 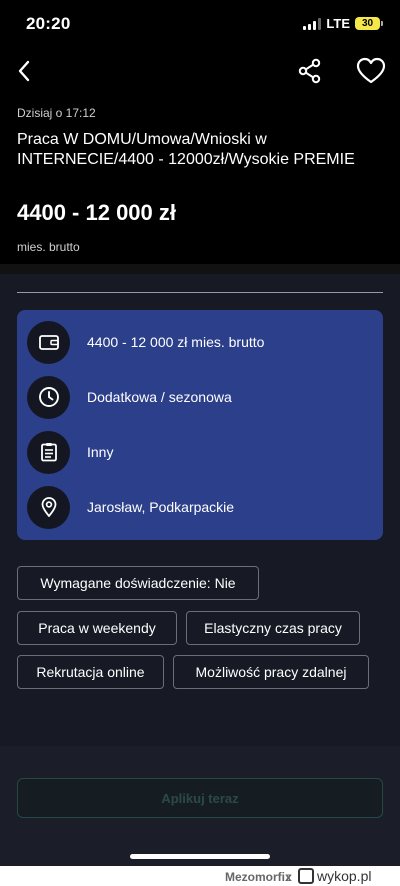 What do you see at coordinates (176, 342) in the screenshot?
I see `info-text: 4400 - 12 000 zł mies. brutto` at bounding box center [176, 342].